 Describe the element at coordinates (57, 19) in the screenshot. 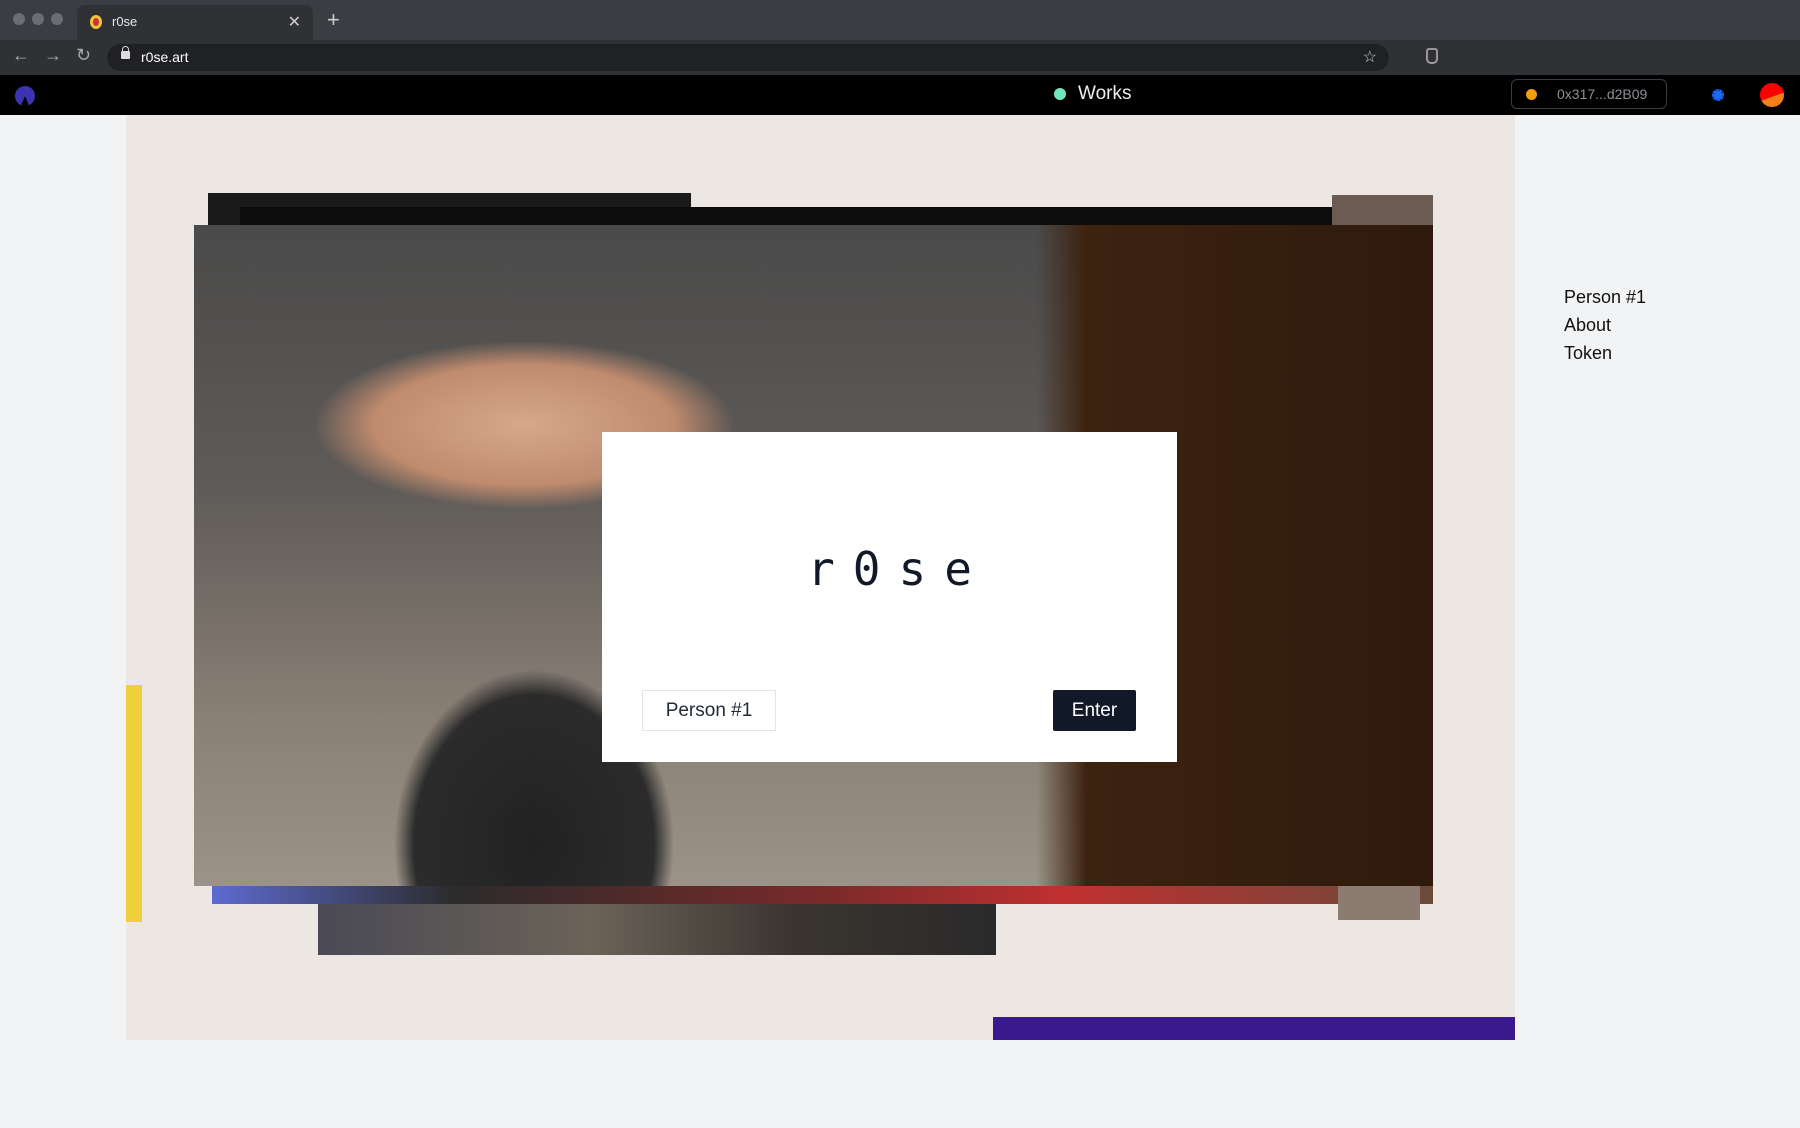

I see `window-maximize-button` at that location.